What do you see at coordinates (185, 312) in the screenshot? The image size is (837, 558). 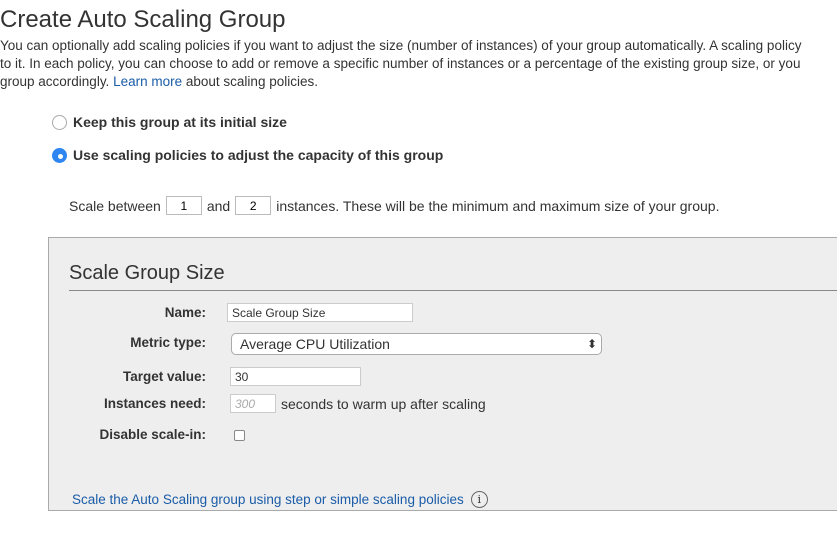 I see `name-label: Name:` at bounding box center [185, 312].